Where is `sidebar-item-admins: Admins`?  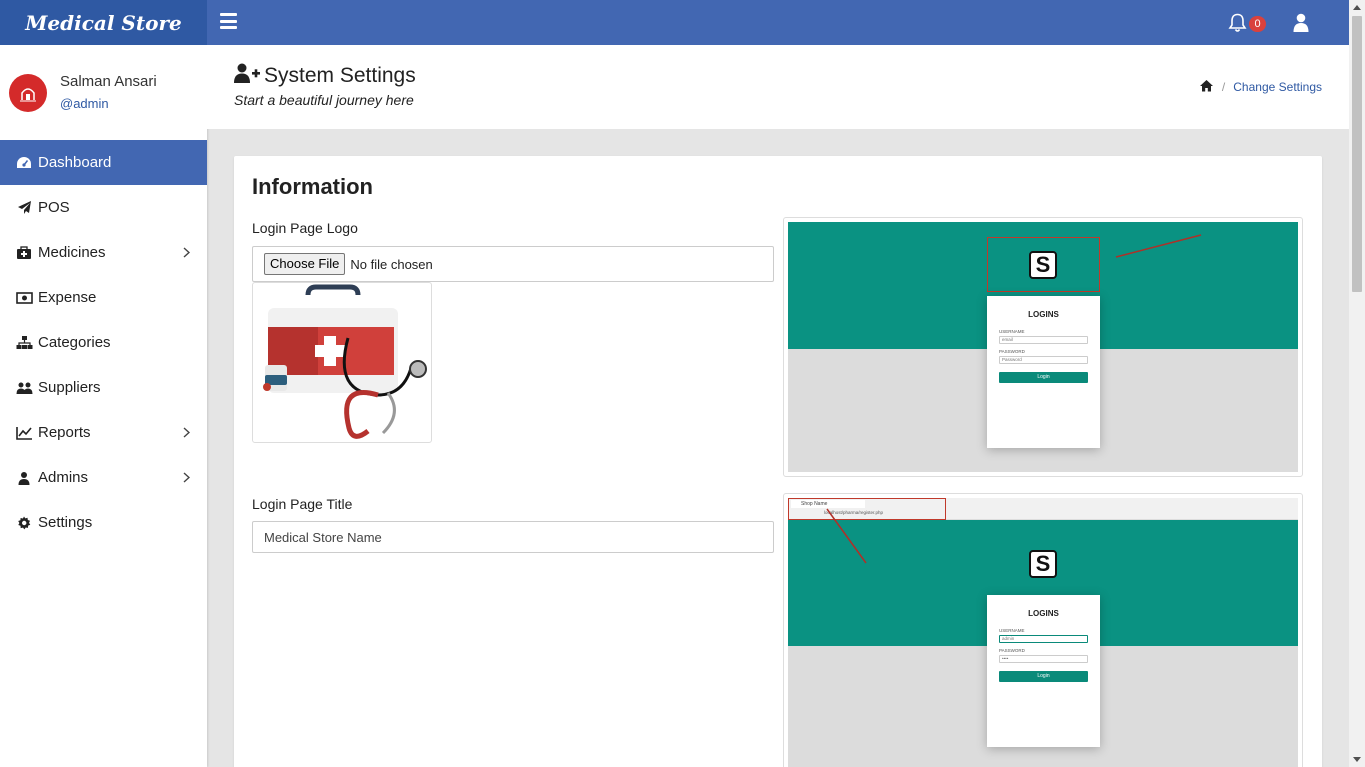
sidebar-item-admins: Admins is located at coordinates (103, 477).